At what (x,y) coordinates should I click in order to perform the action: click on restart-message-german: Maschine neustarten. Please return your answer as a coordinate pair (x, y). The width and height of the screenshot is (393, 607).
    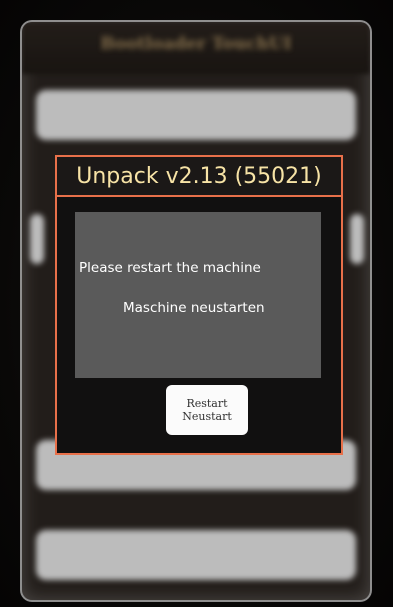
    Looking at the image, I should click on (194, 308).